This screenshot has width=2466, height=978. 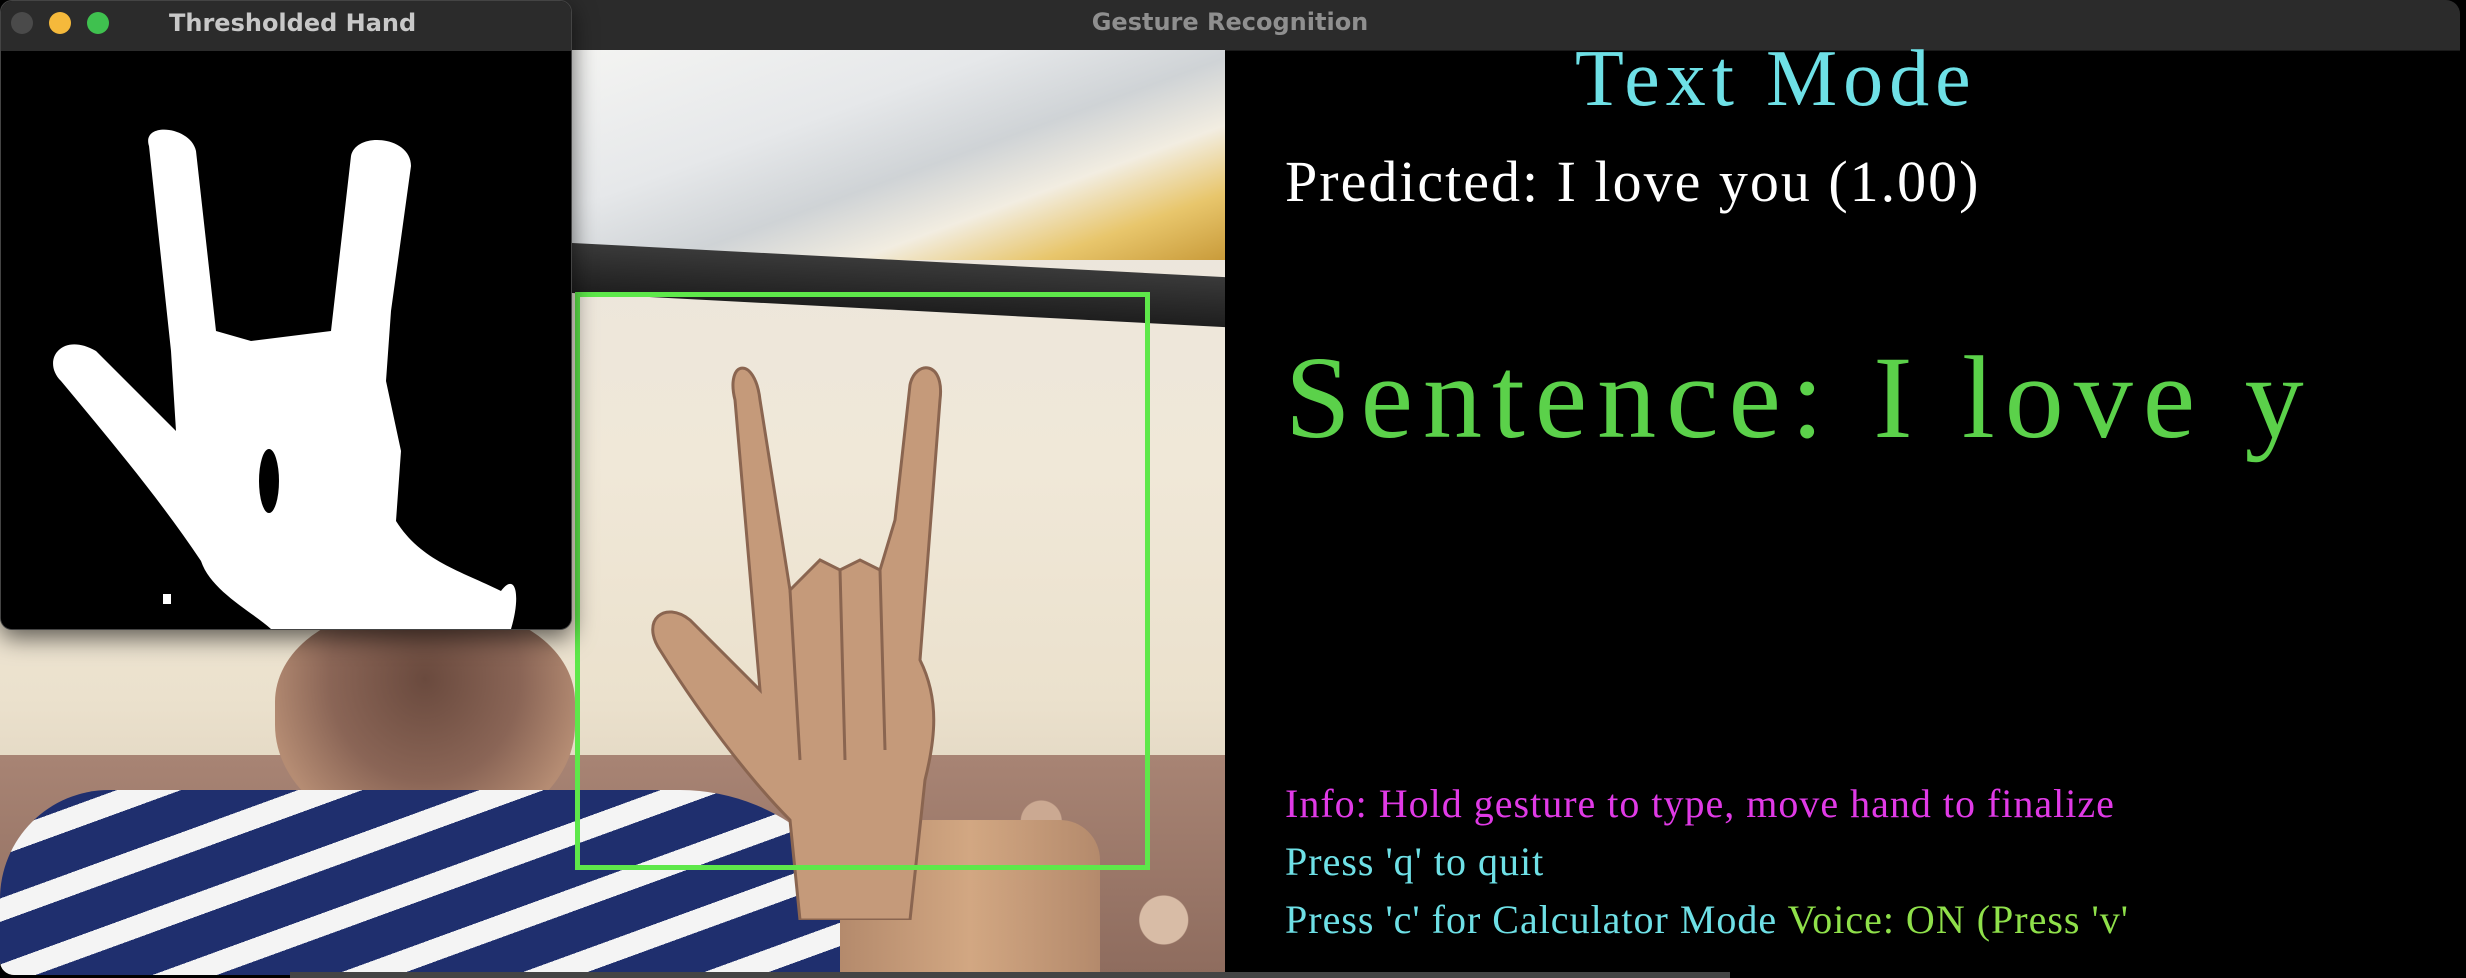 I want to click on minimize-button, so click(x=60, y=23).